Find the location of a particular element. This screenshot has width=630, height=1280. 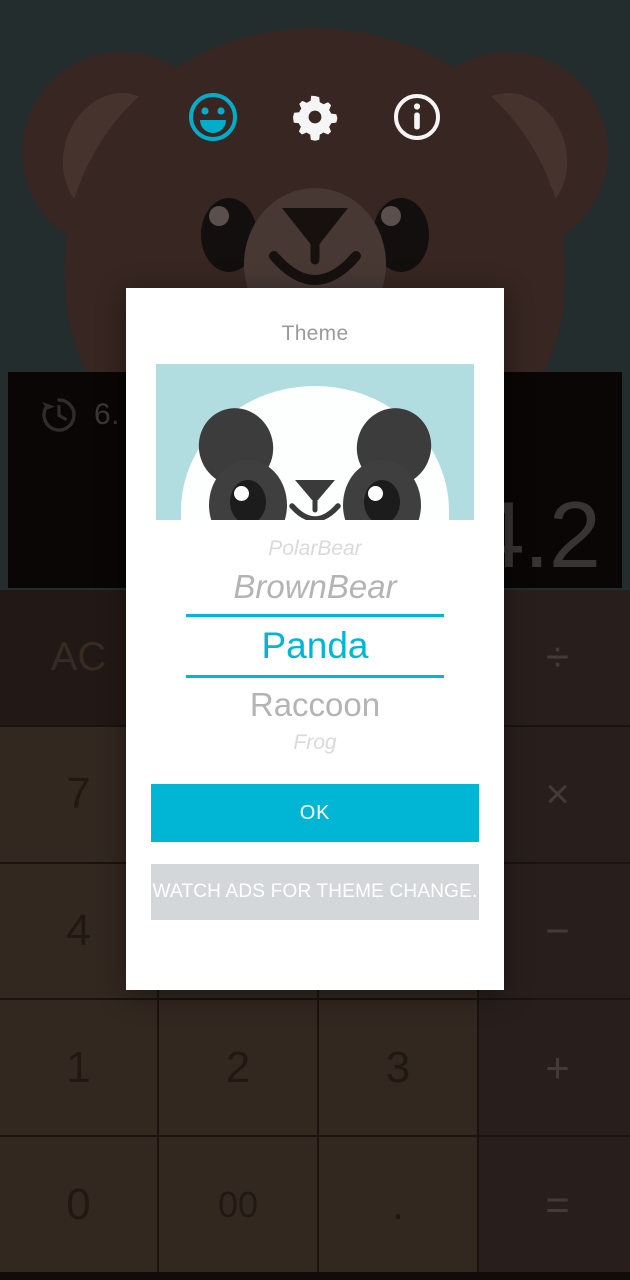

panda-eye-highlight-left-icon is located at coordinates (241, 493).